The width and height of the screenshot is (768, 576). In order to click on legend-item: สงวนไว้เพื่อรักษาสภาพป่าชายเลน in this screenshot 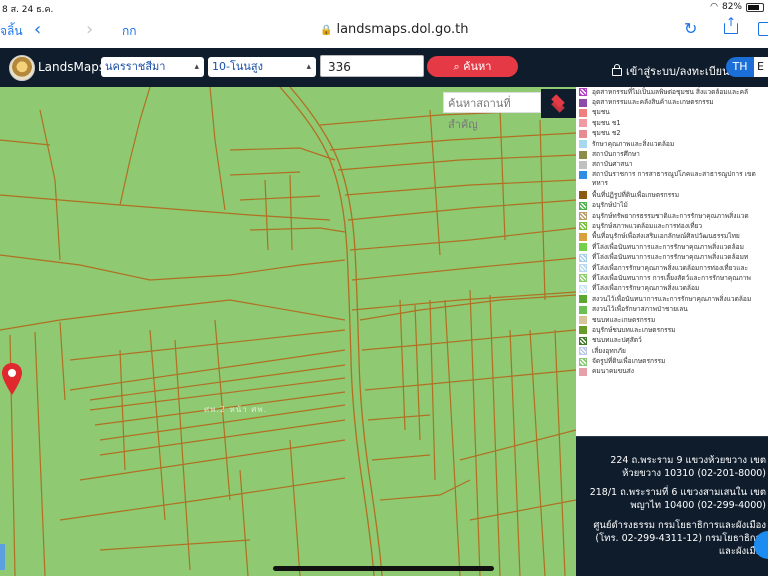, I will do `click(672, 309)`.